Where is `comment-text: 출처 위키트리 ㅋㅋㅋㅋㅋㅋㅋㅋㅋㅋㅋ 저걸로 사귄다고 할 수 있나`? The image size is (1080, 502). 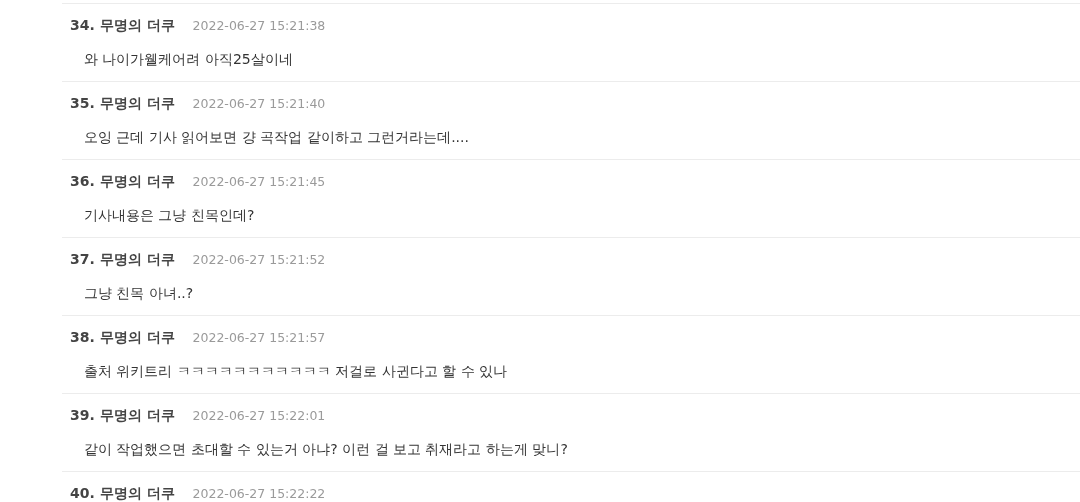 comment-text: 출처 위키트리 ㅋㅋㅋㅋㅋㅋㅋㅋㅋㅋㅋ 저걸로 사귄다고 할 수 있나 is located at coordinates (296, 371).